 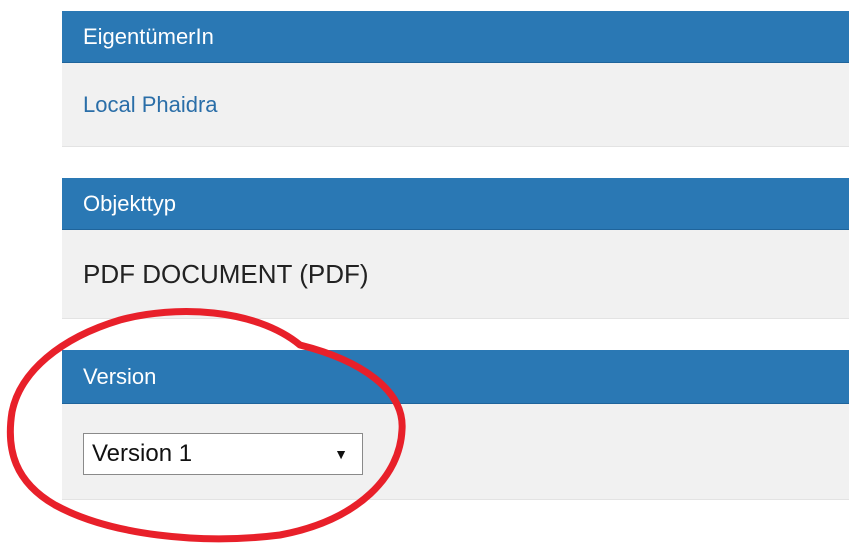 I want to click on version-panel-header: Version, so click(x=455, y=377).